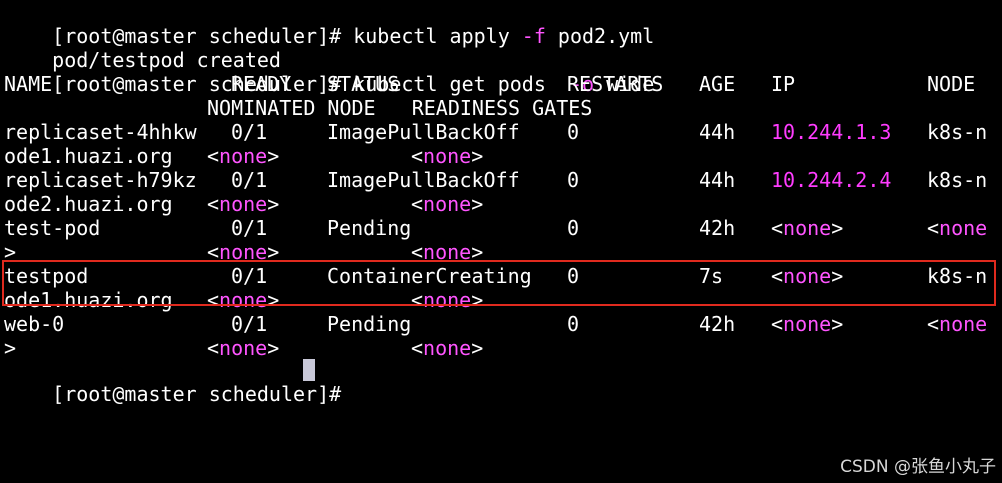 The height and width of the screenshot is (483, 1002). What do you see at coordinates (615, 84) in the screenshot?
I see `header-restarts: RESTARTS` at bounding box center [615, 84].